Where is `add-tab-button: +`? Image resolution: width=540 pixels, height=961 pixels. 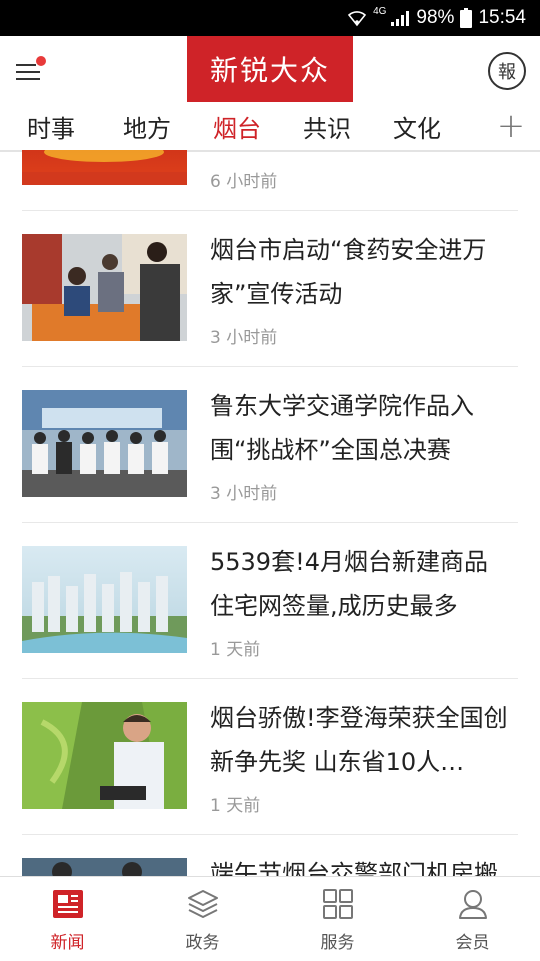
add-tab-button: + is located at coordinates (511, 126).